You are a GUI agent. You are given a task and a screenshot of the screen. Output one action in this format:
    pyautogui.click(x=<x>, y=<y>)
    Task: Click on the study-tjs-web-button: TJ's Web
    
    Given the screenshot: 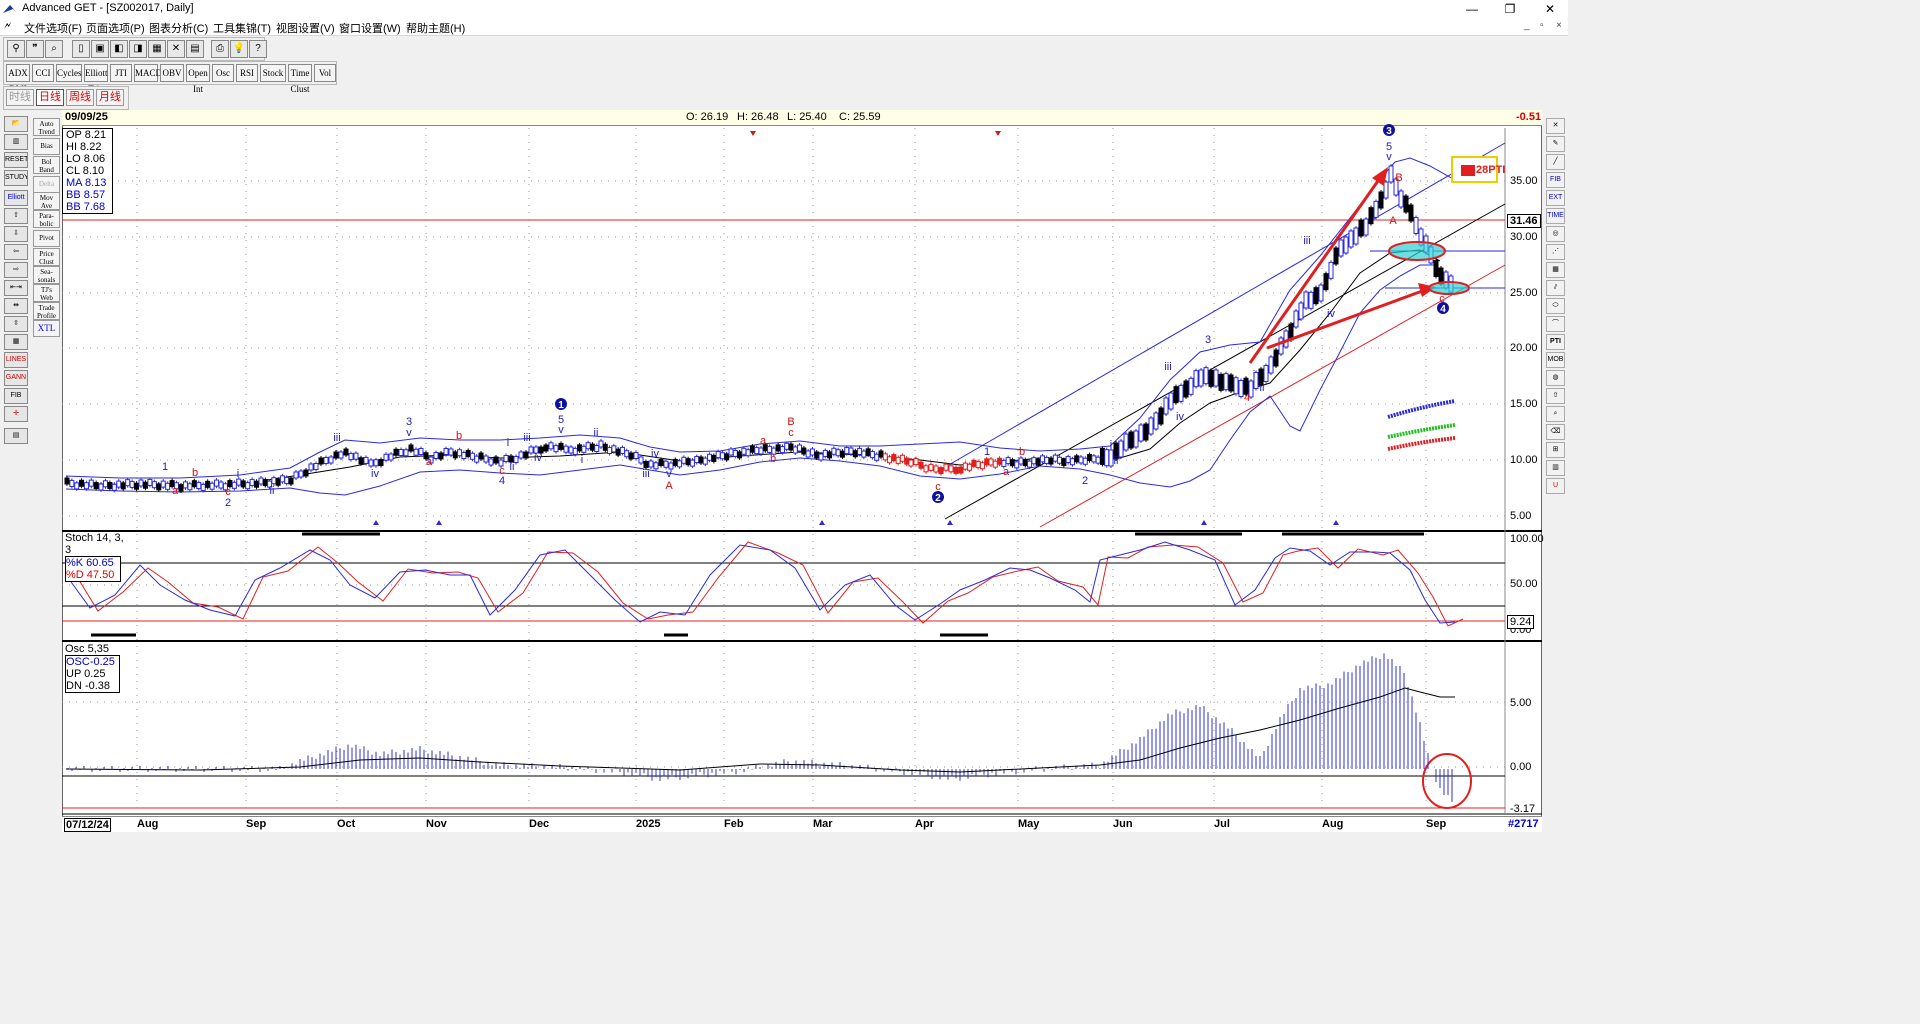 What is the action you would take?
    pyautogui.click(x=46, y=293)
    